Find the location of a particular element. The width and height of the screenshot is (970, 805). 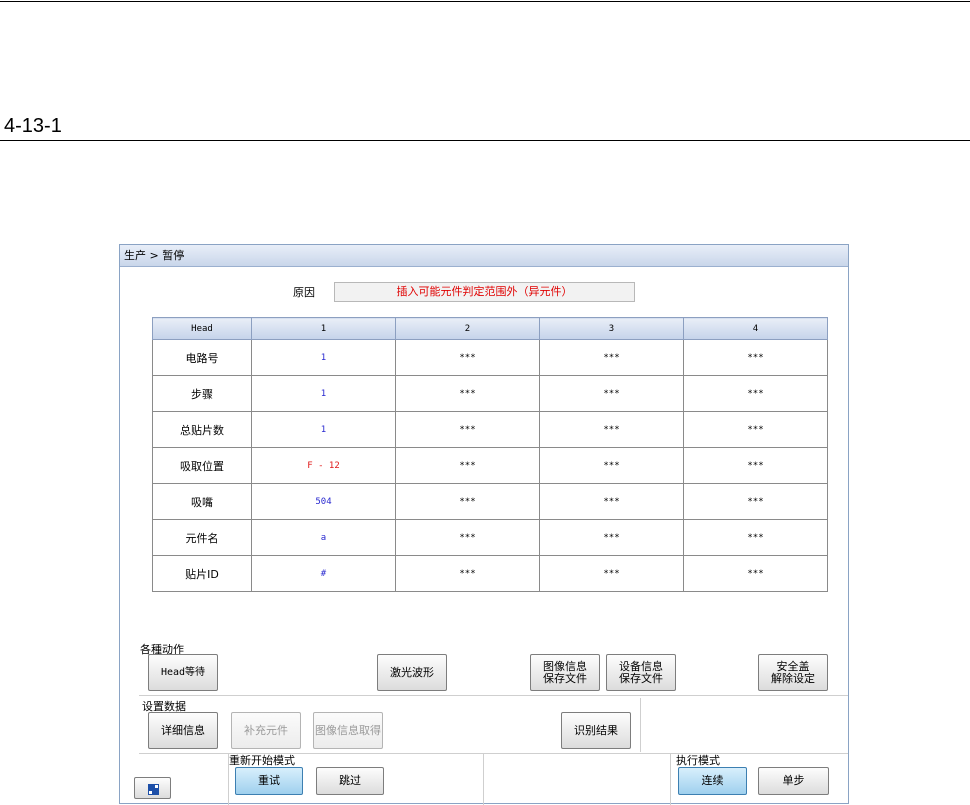

table-row: 元件名 a *** *** *** is located at coordinates (490, 537).